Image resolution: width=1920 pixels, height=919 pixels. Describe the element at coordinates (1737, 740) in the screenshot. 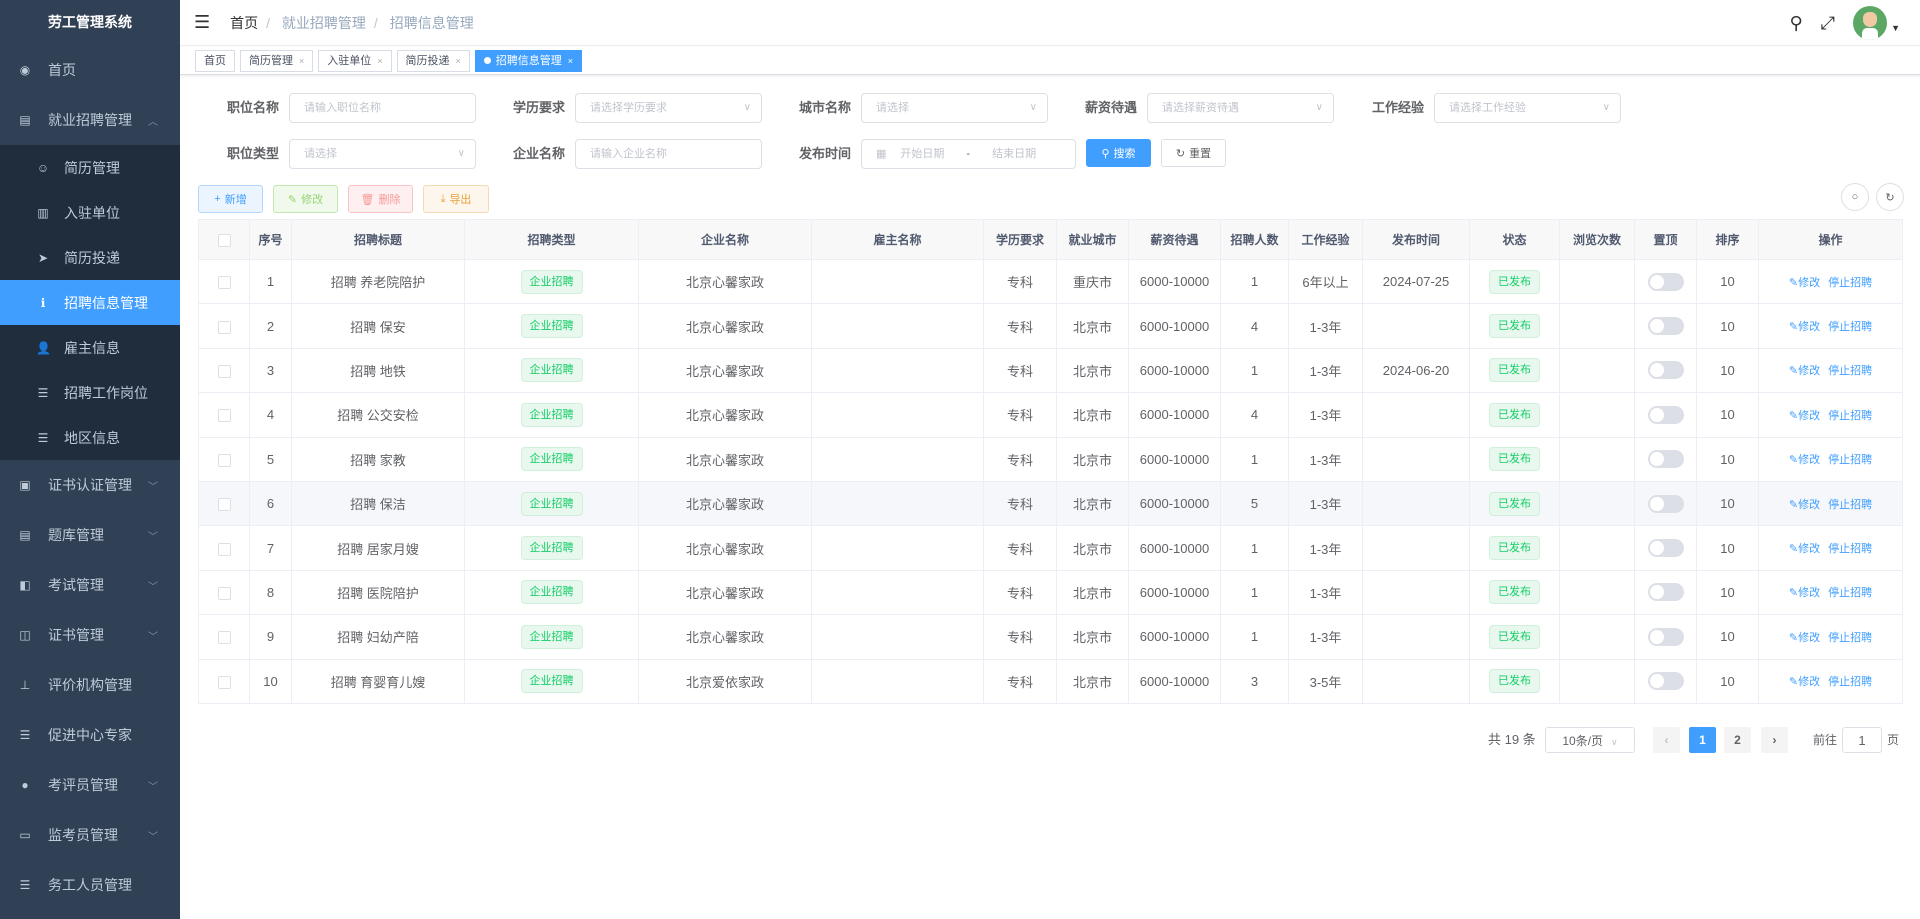

I see `page-2: 2` at that location.